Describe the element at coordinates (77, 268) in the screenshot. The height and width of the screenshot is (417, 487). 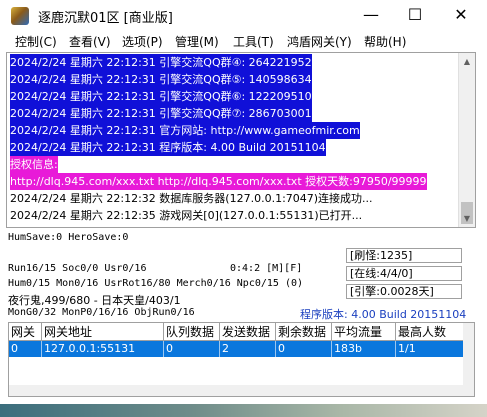
I see `run-status: Run16/15 Soc0/0 Usr0/16` at that location.